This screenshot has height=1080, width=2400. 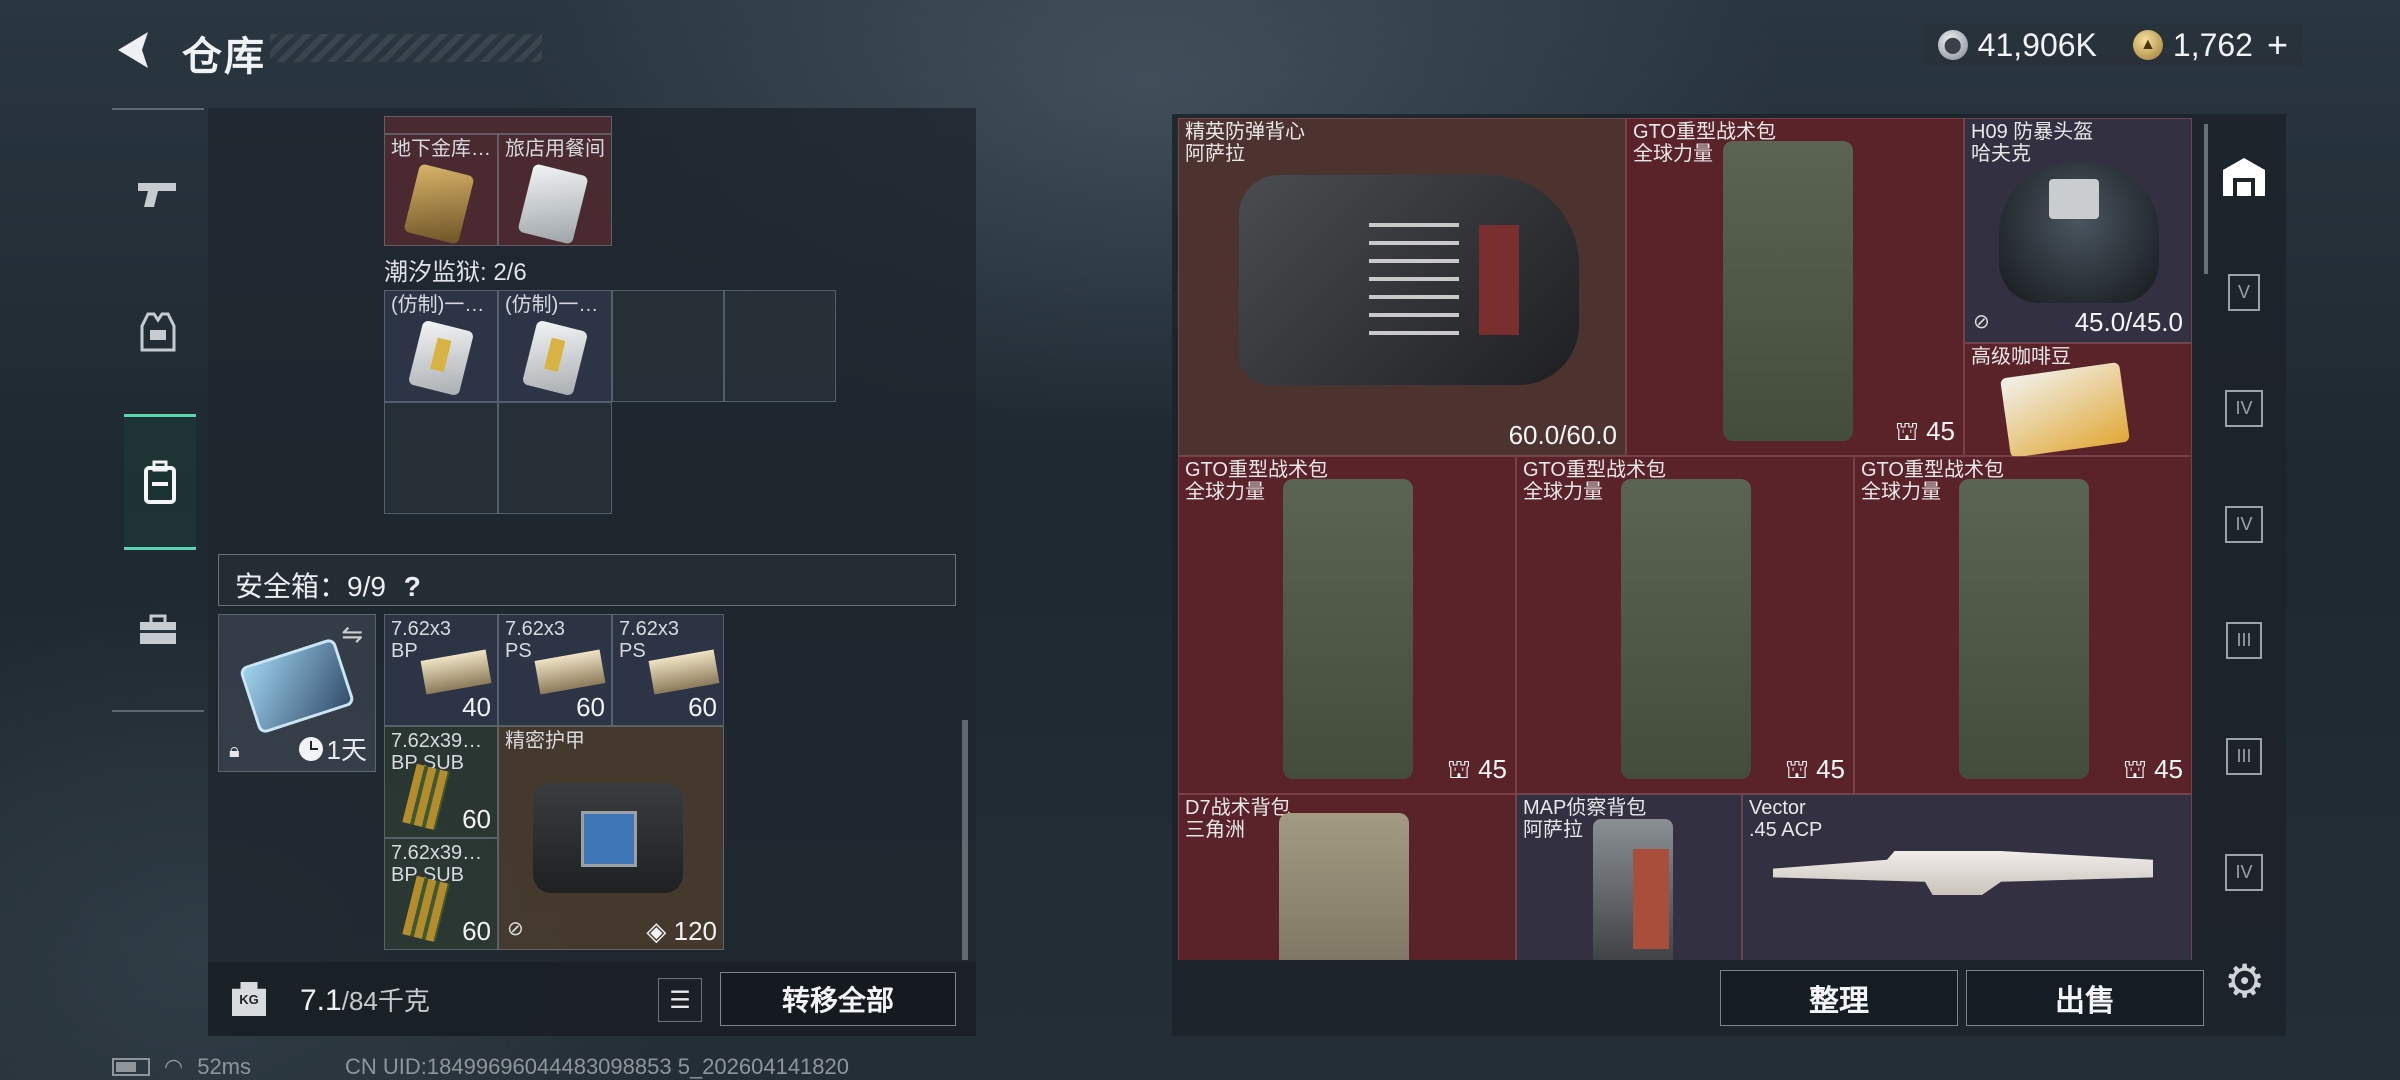 I want to click on stash-item-backpack: MAP侦察背包 阿萨拉, so click(x=1629, y=877).